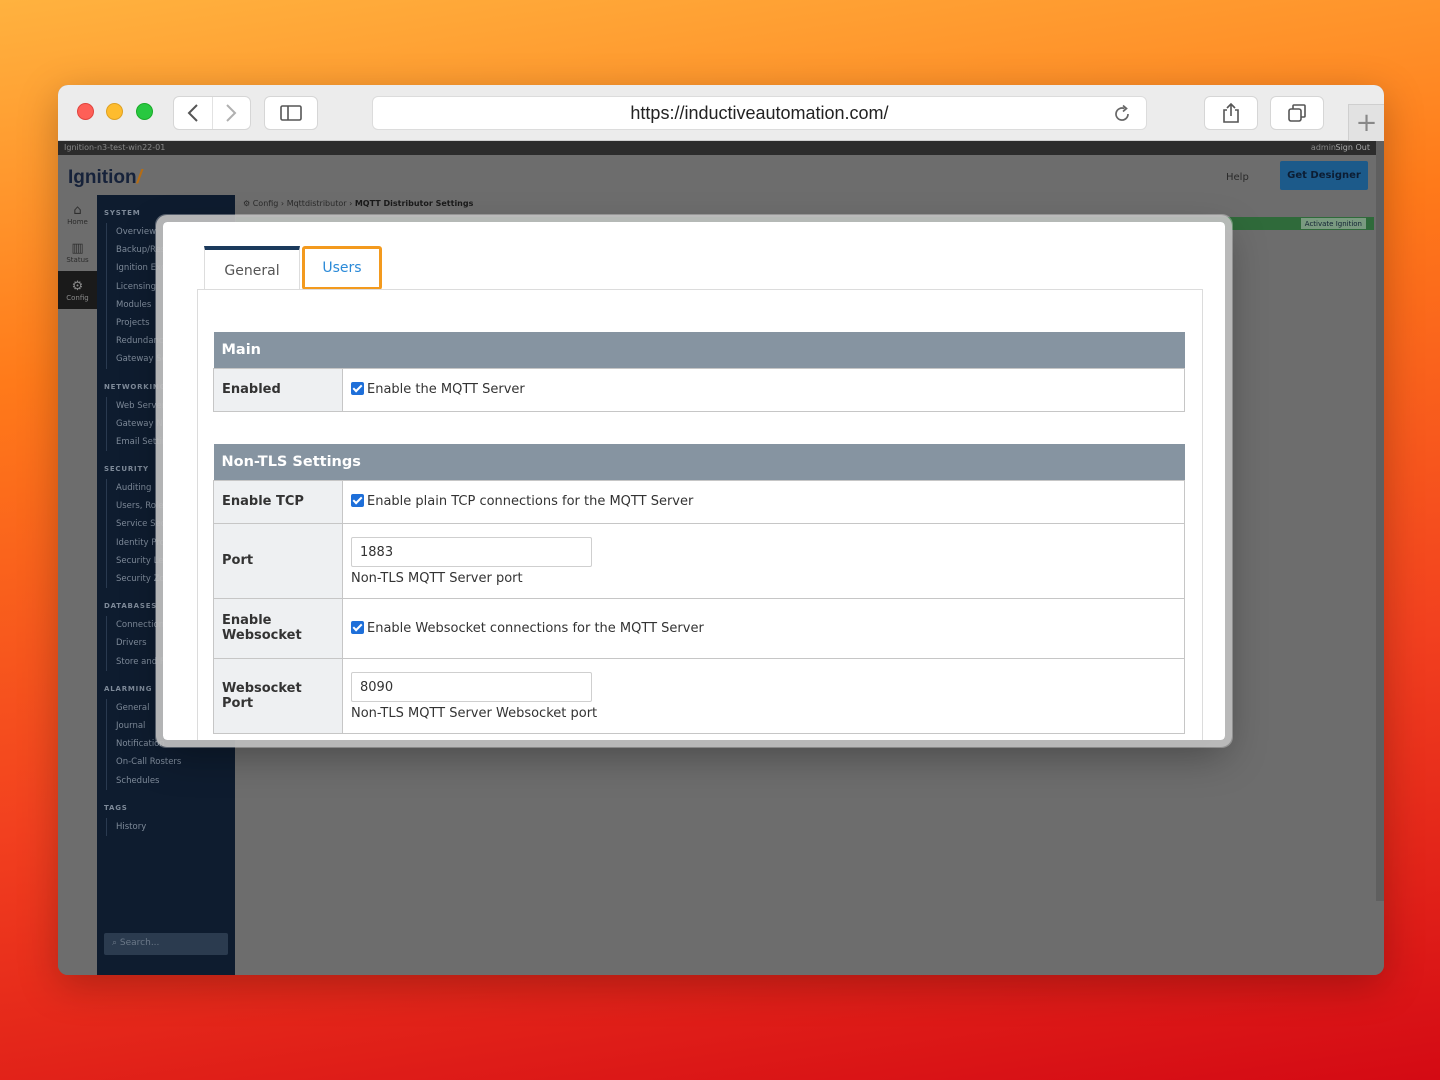  Describe the element at coordinates (278, 389) in the screenshot. I see `enabled-label: Enabled` at that location.